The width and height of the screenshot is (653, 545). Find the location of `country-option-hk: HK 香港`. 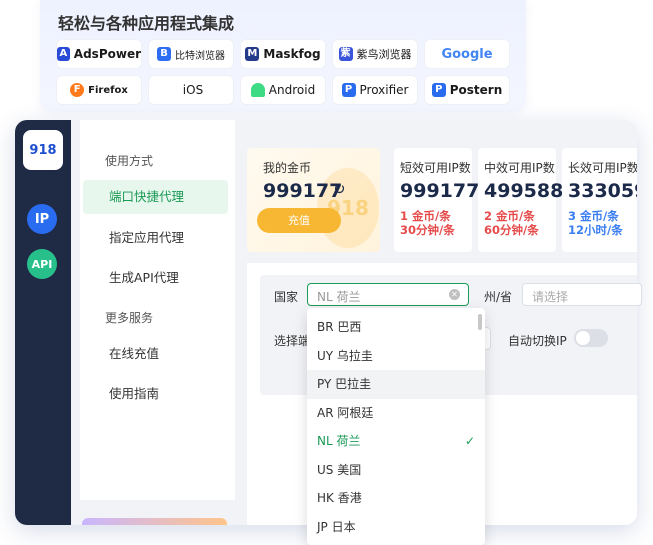

country-option-hk: HK 香港 is located at coordinates (396, 498).